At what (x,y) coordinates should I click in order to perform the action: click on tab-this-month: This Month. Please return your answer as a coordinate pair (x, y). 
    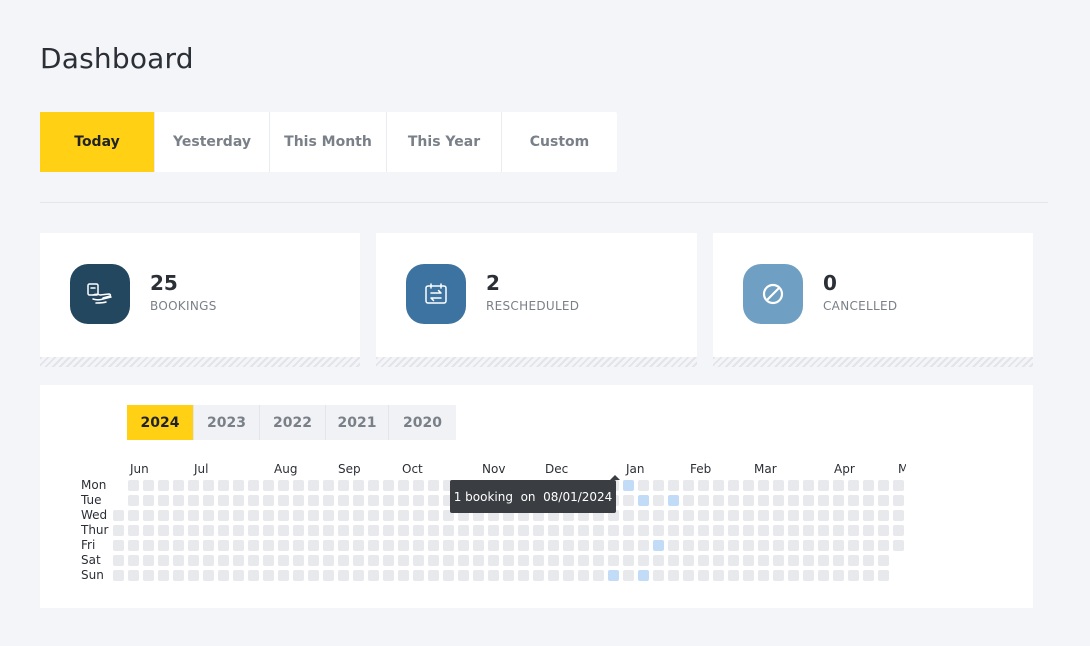
    Looking at the image, I should click on (328, 142).